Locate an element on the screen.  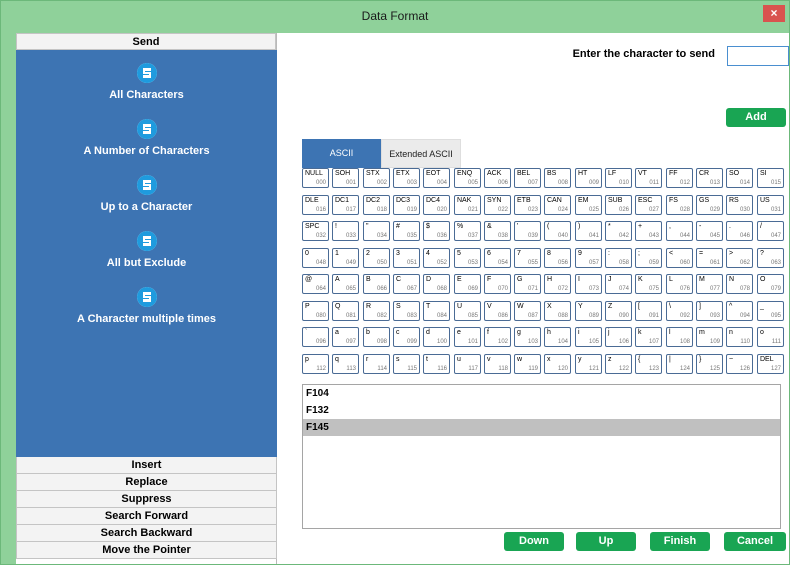
ascii-key: v 118 is located at coordinates (497, 364).